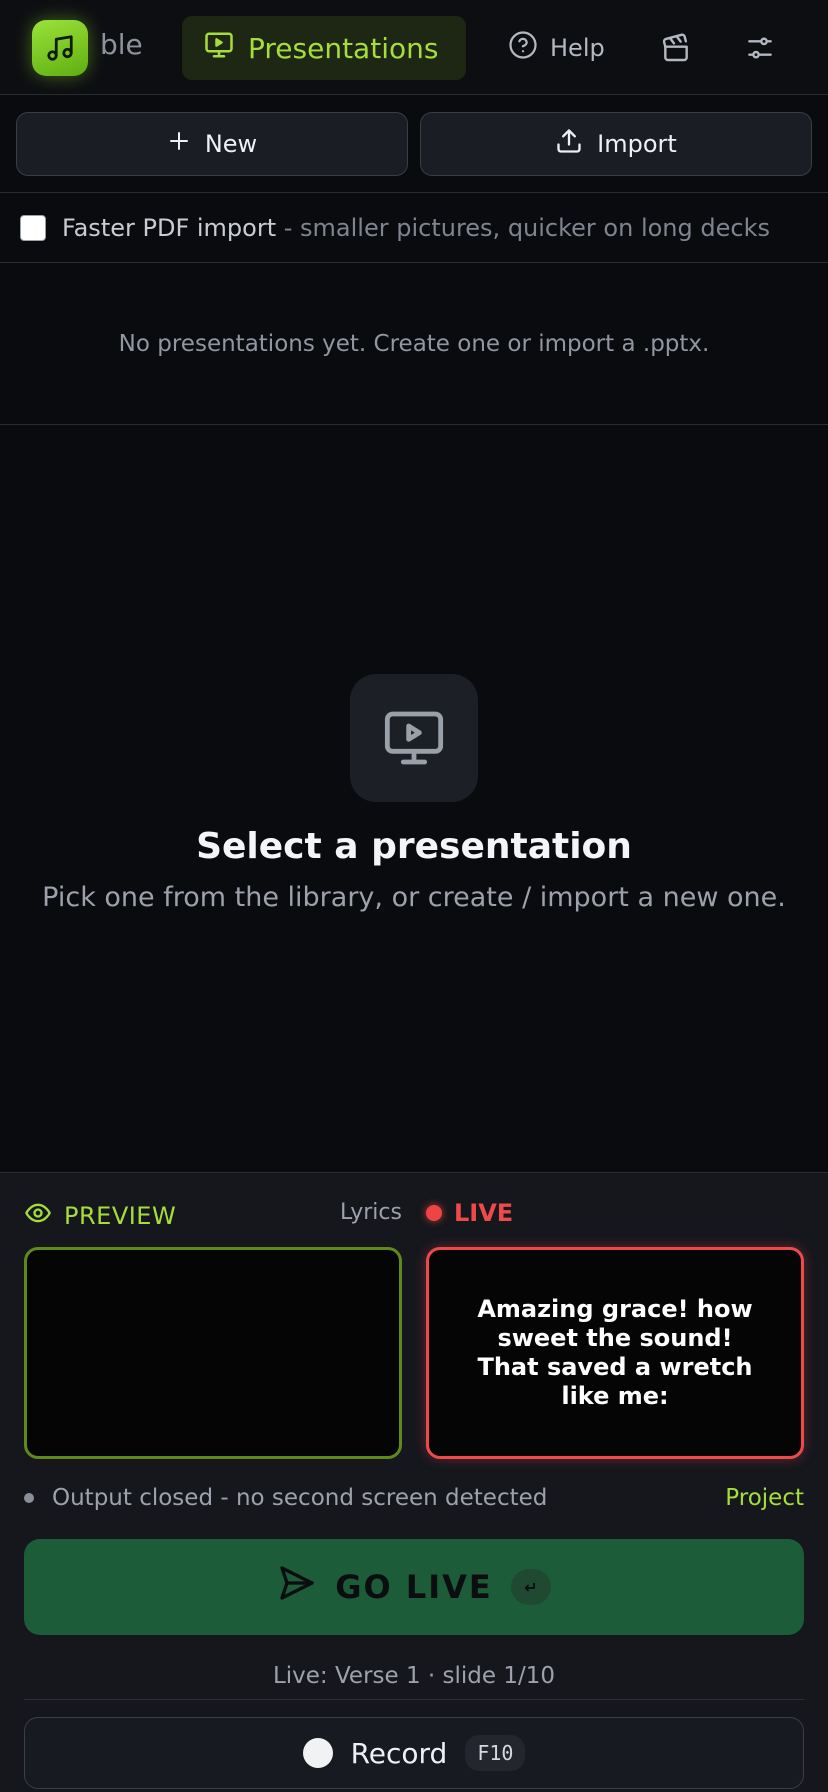 This screenshot has height=1792, width=828. What do you see at coordinates (399, 1753) in the screenshot?
I see `record-label: Record` at bounding box center [399, 1753].